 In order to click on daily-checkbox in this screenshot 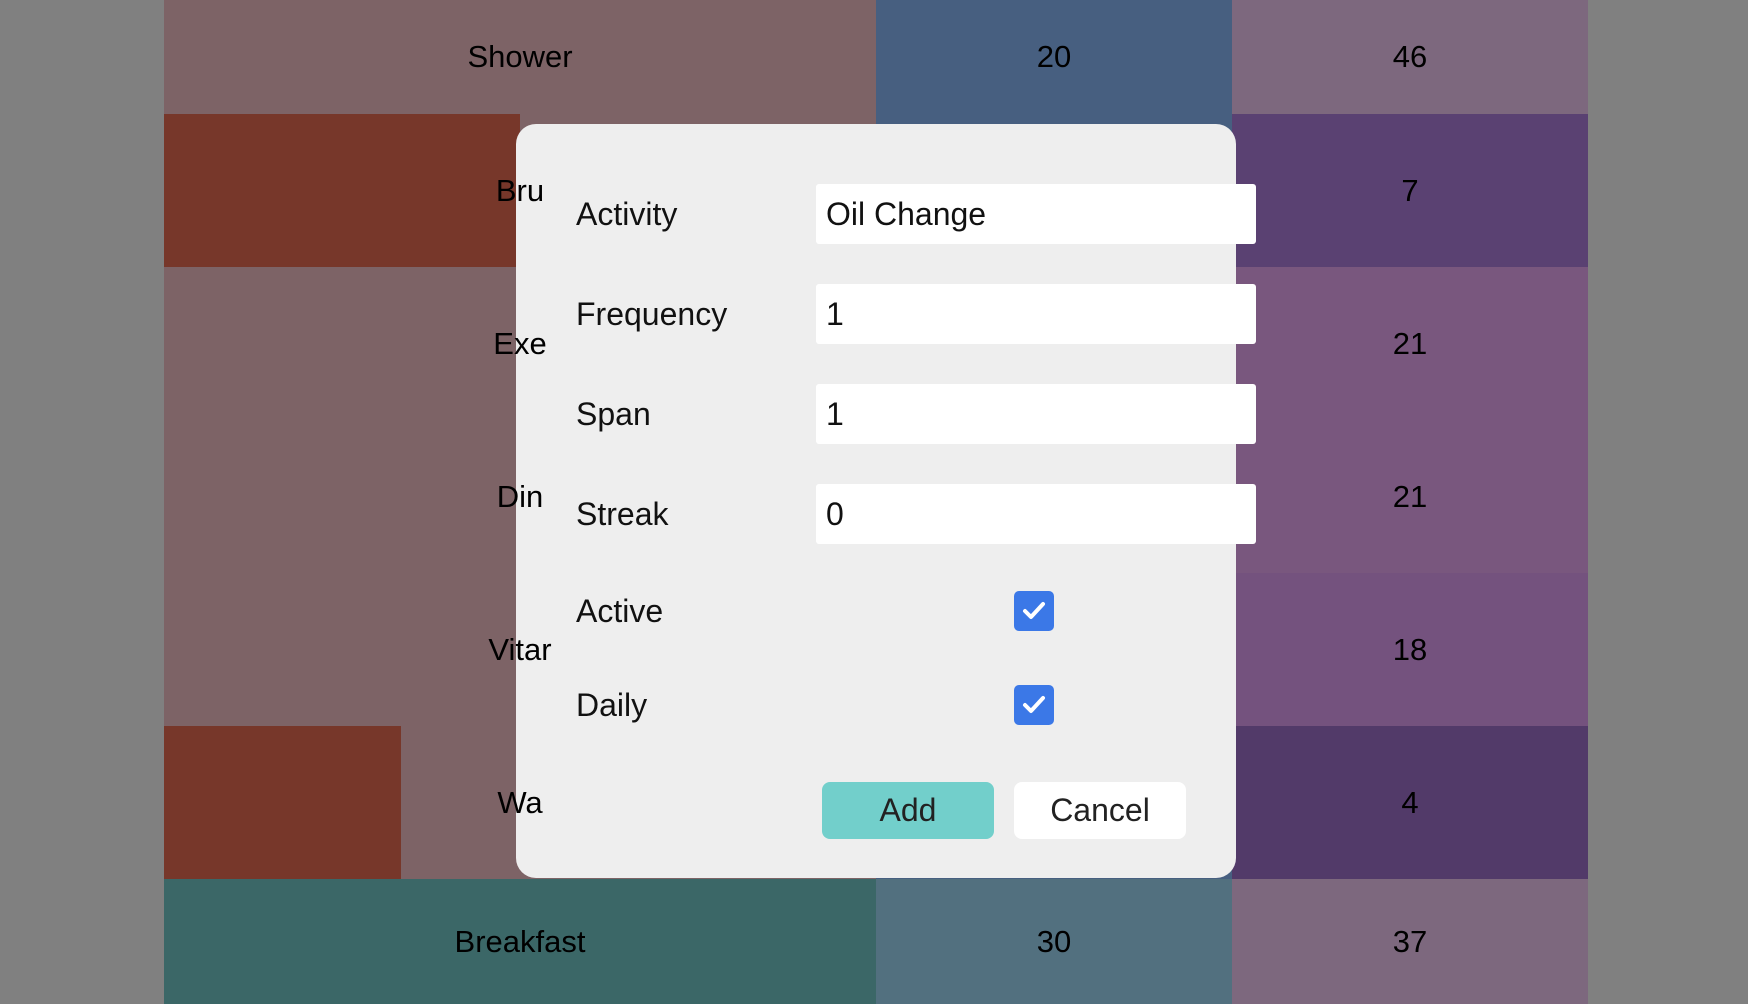, I will do `click(1034, 705)`.